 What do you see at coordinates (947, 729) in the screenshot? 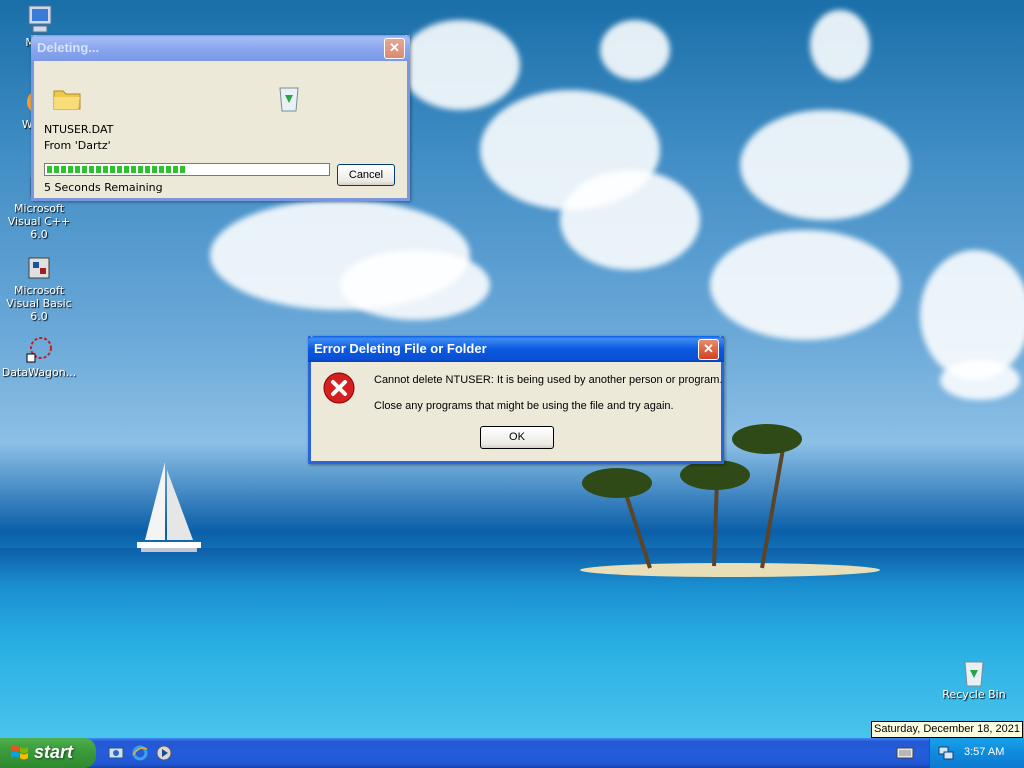
I see `date-tooltip: Saturday, December 18, 2021` at bounding box center [947, 729].